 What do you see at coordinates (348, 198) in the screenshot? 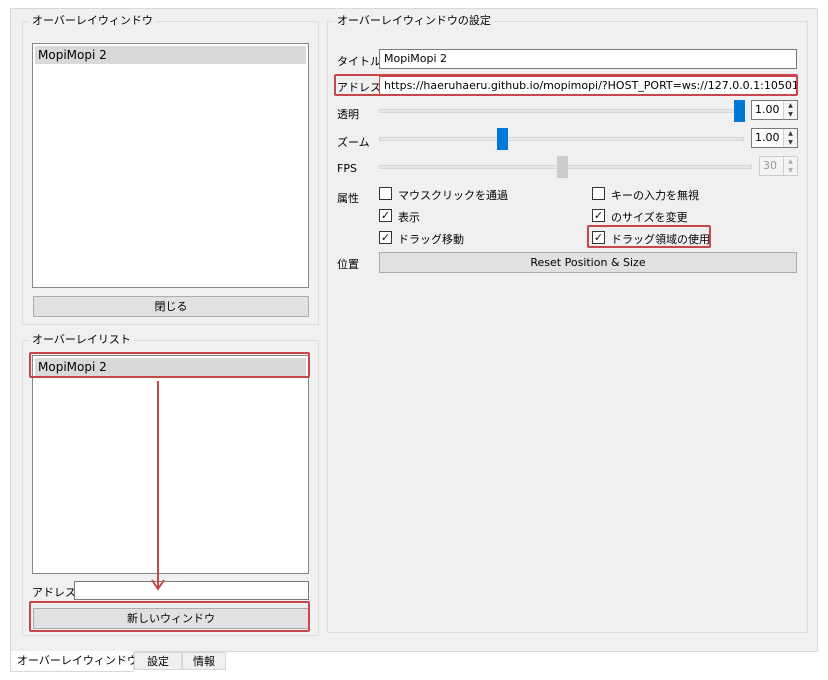
I see `attributes-label: 属性` at bounding box center [348, 198].